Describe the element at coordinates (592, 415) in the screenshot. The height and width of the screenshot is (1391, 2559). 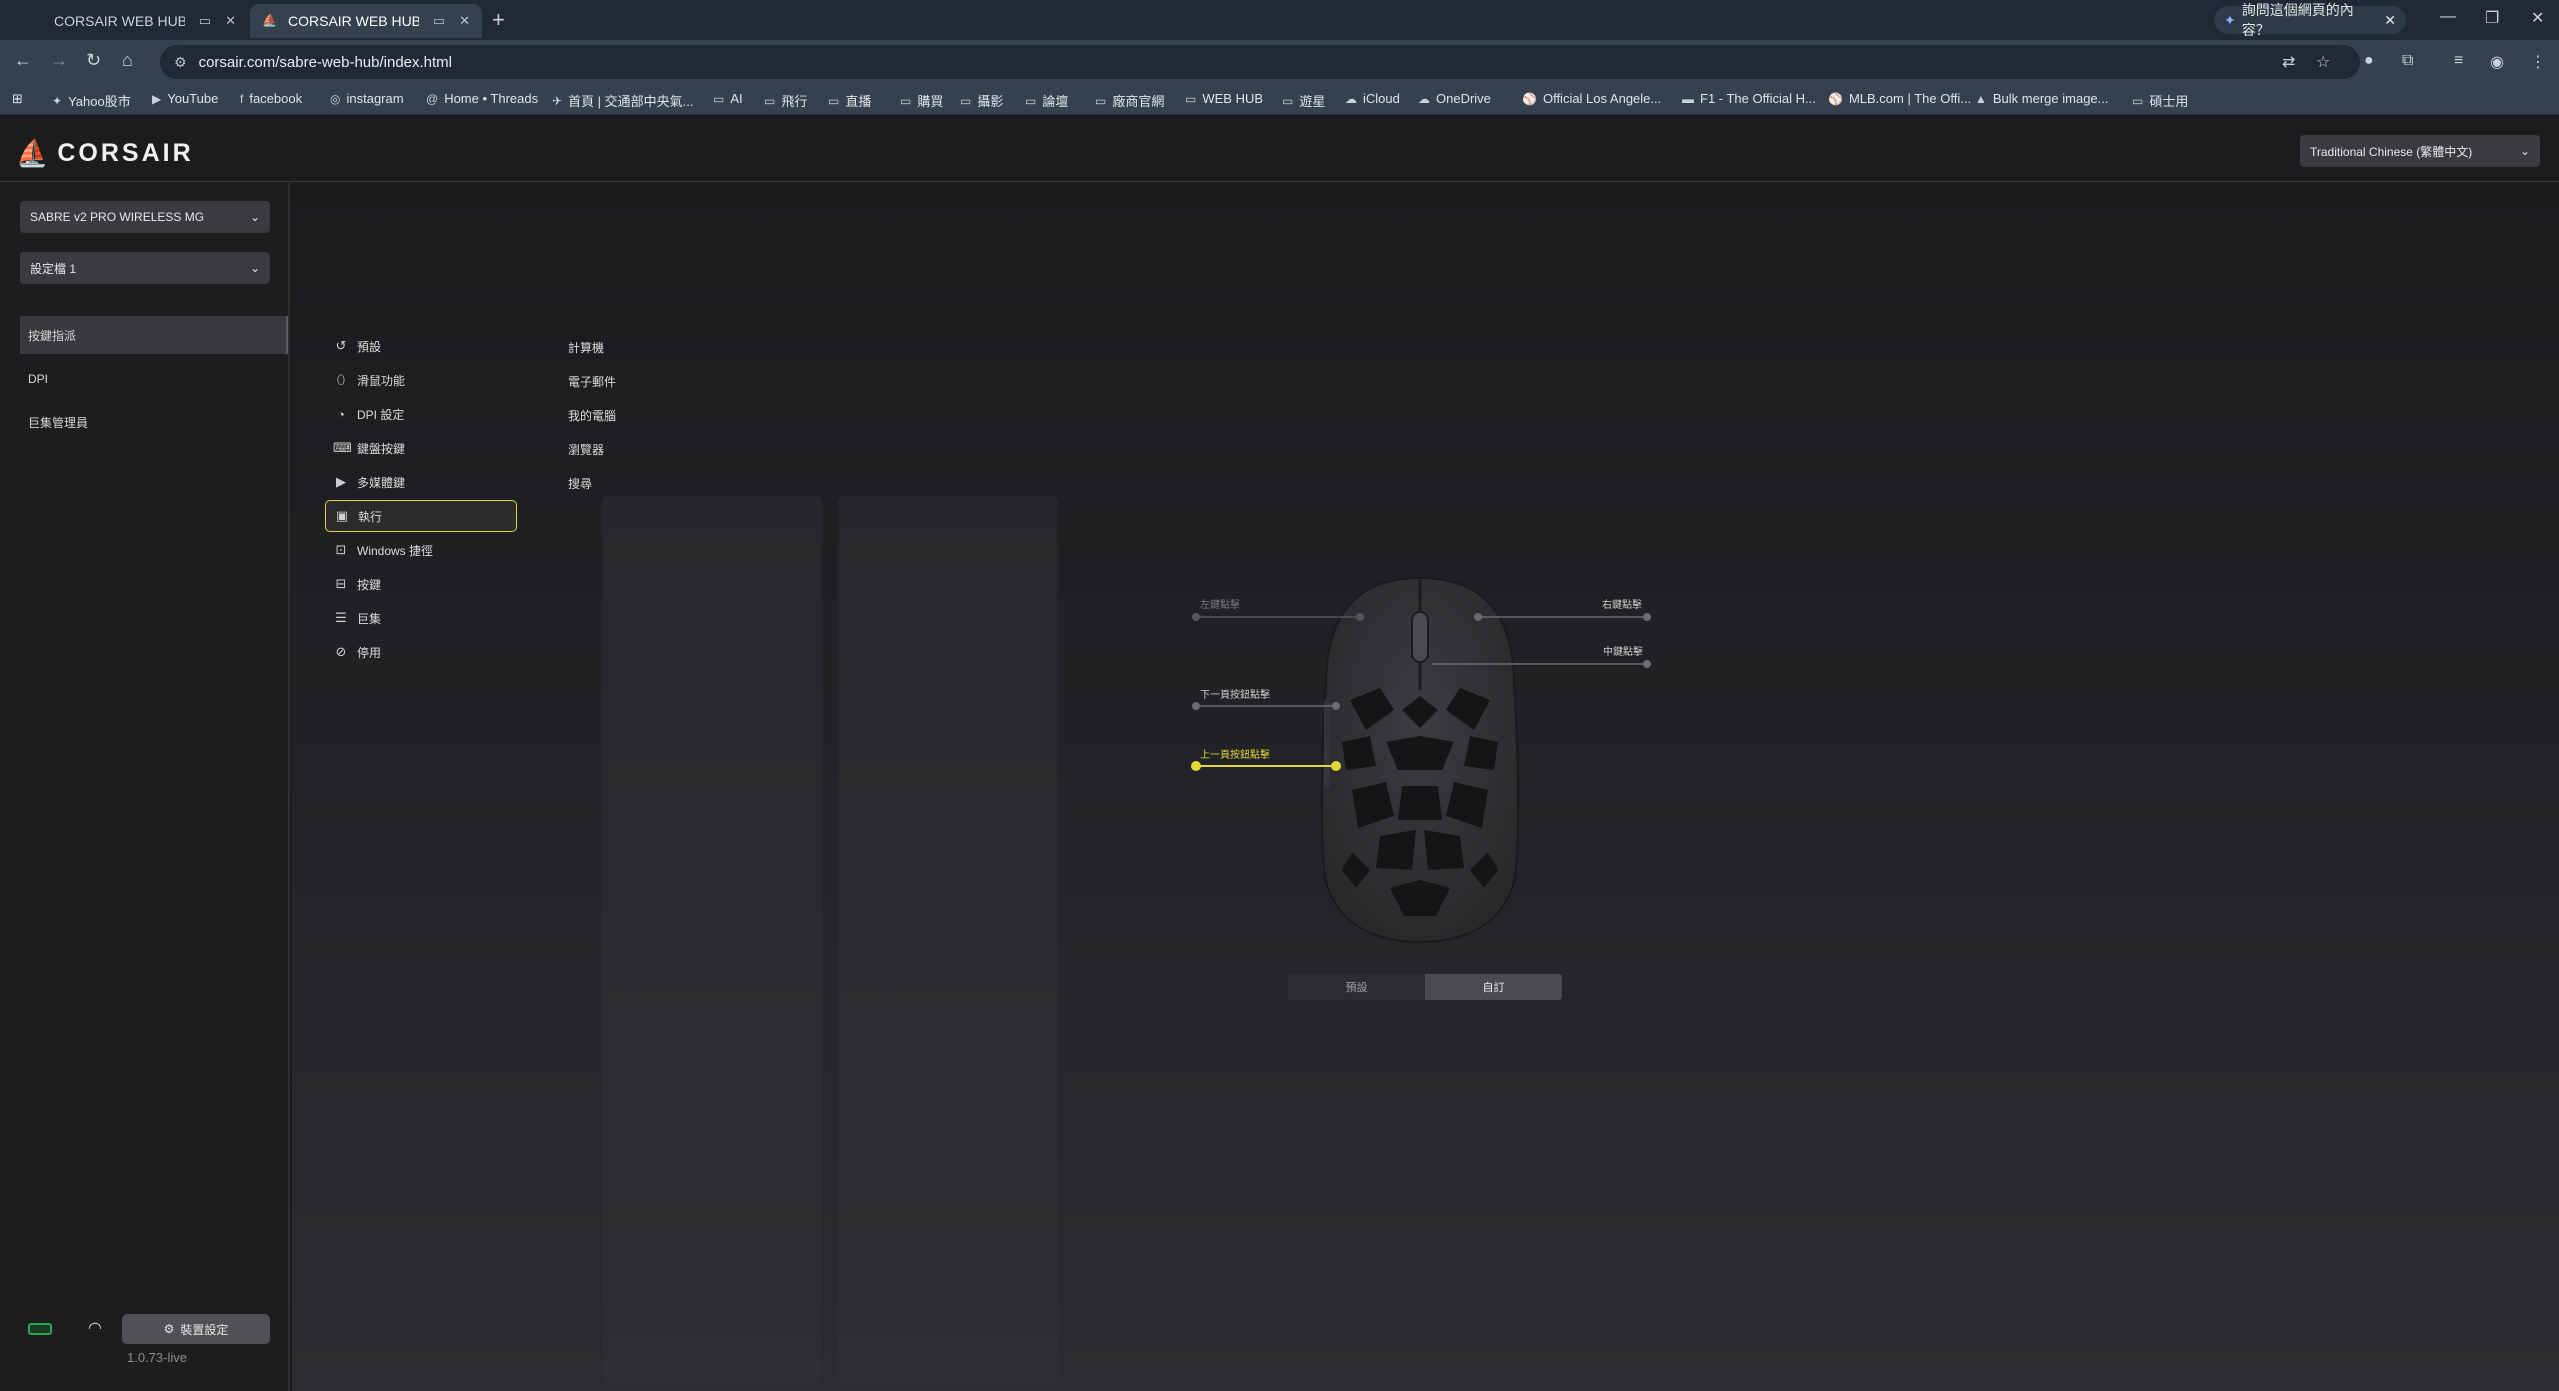
I see `sub-action-my-computer: 我的電腦` at that location.